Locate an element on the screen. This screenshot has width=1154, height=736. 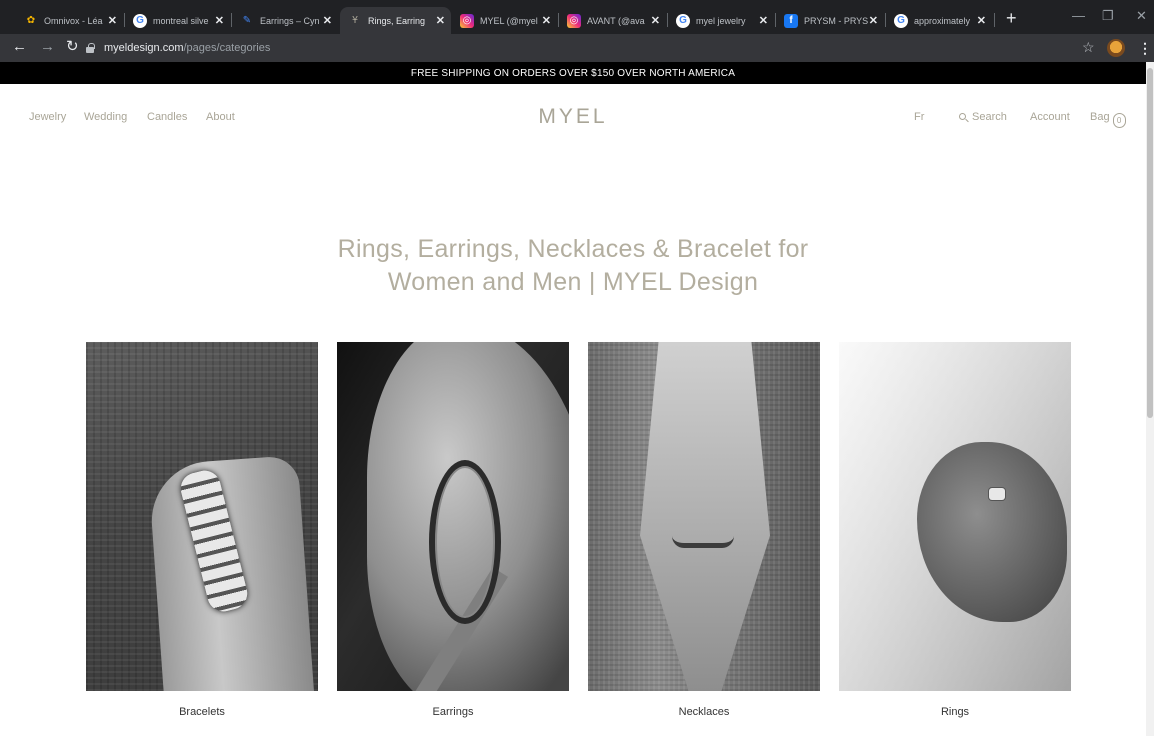
page-title-line-2: Women and Men | MYEL Design is located at coordinates (573, 282).